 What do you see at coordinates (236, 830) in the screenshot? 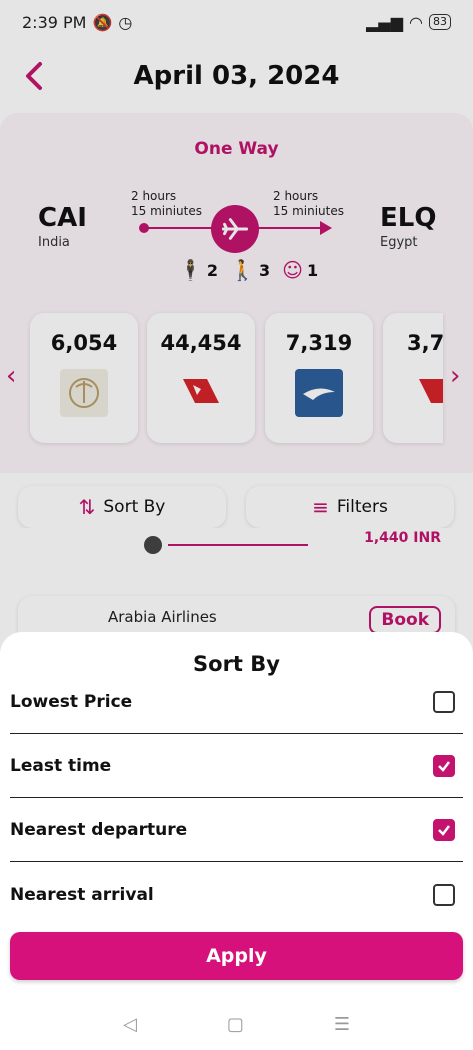
I see `sort-option-nearest-departure: Nearest departure` at bounding box center [236, 830].